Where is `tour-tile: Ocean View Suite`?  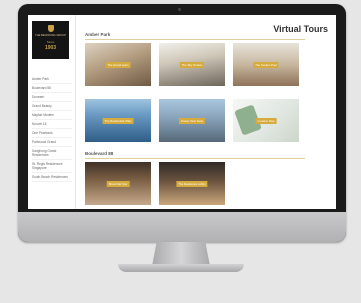
tour-tile: Ocean View Suite is located at coordinates (192, 120).